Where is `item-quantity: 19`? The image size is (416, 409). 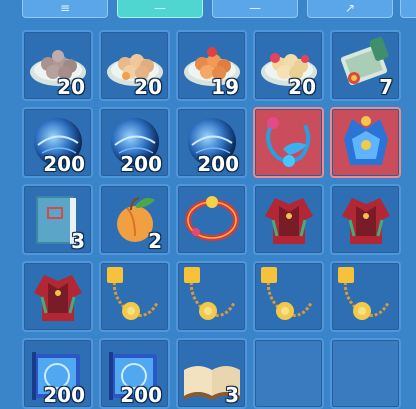 item-quantity: 19 is located at coordinates (225, 87).